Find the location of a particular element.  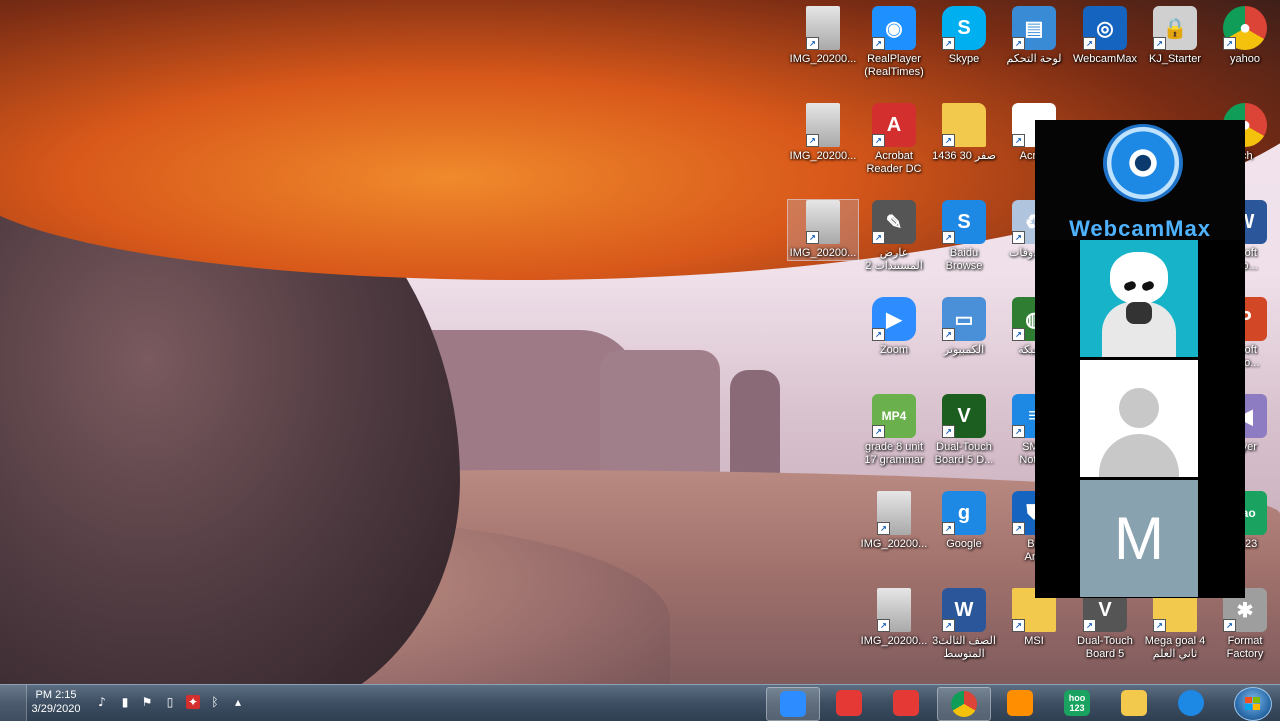

taskbar-chrome-button is located at coordinates (964, 704).